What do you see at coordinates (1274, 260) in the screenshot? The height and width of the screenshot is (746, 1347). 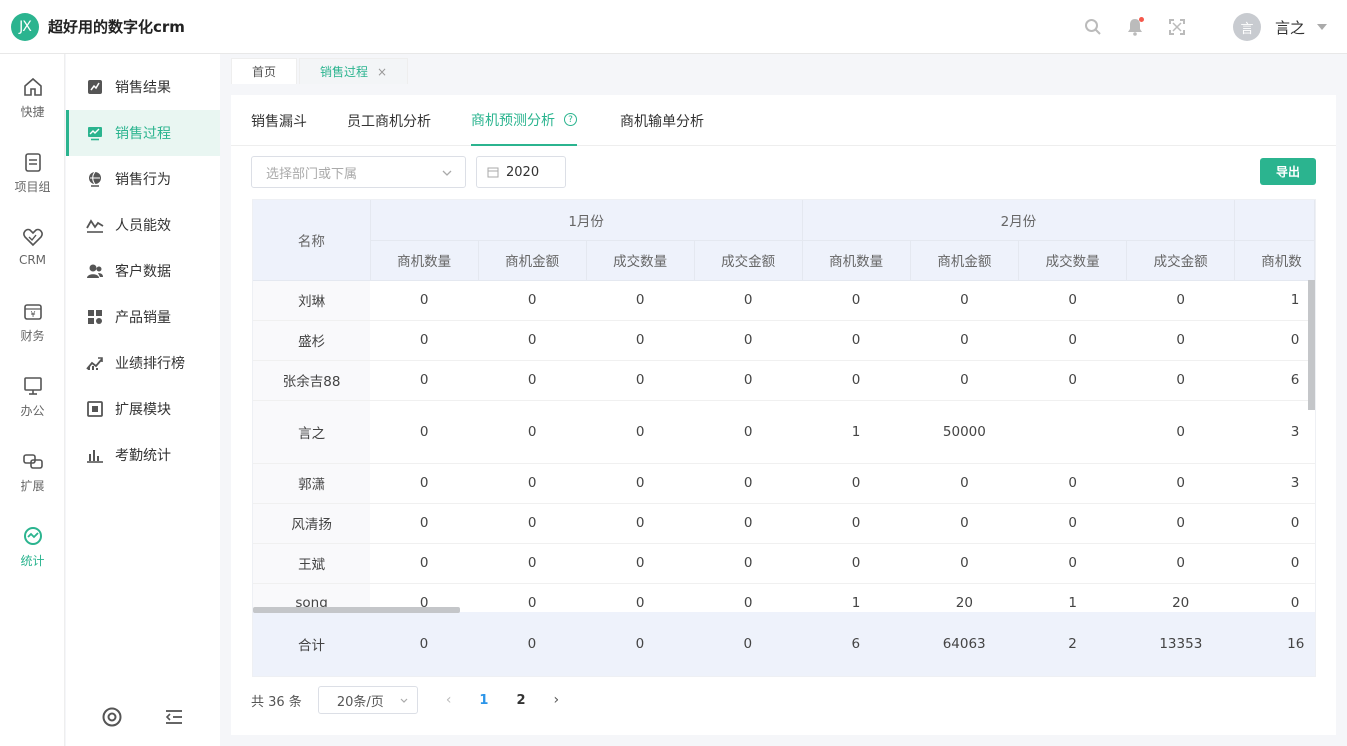 I see `column-header: 商机数` at bounding box center [1274, 260].